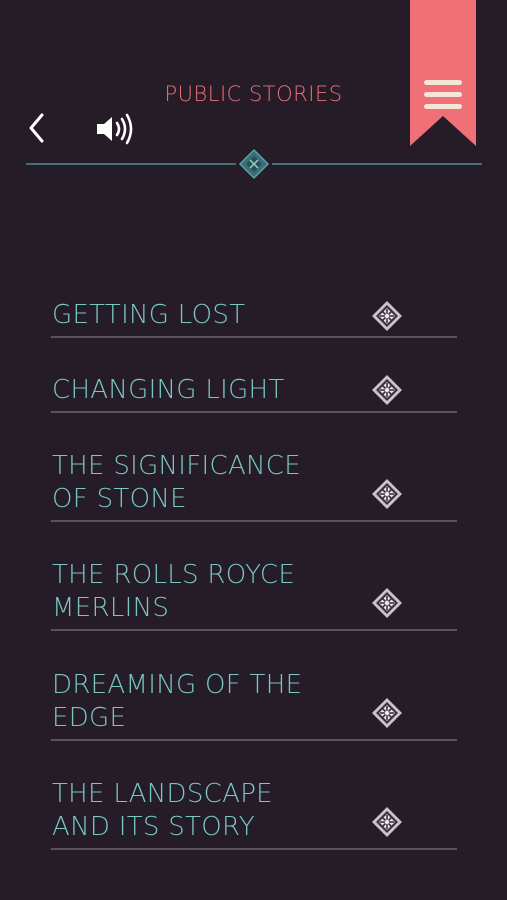 Image resolution: width=507 pixels, height=900 pixels. What do you see at coordinates (176, 482) in the screenshot?
I see `story-title: THE SIGNIFICANCE OF STONE` at bounding box center [176, 482].